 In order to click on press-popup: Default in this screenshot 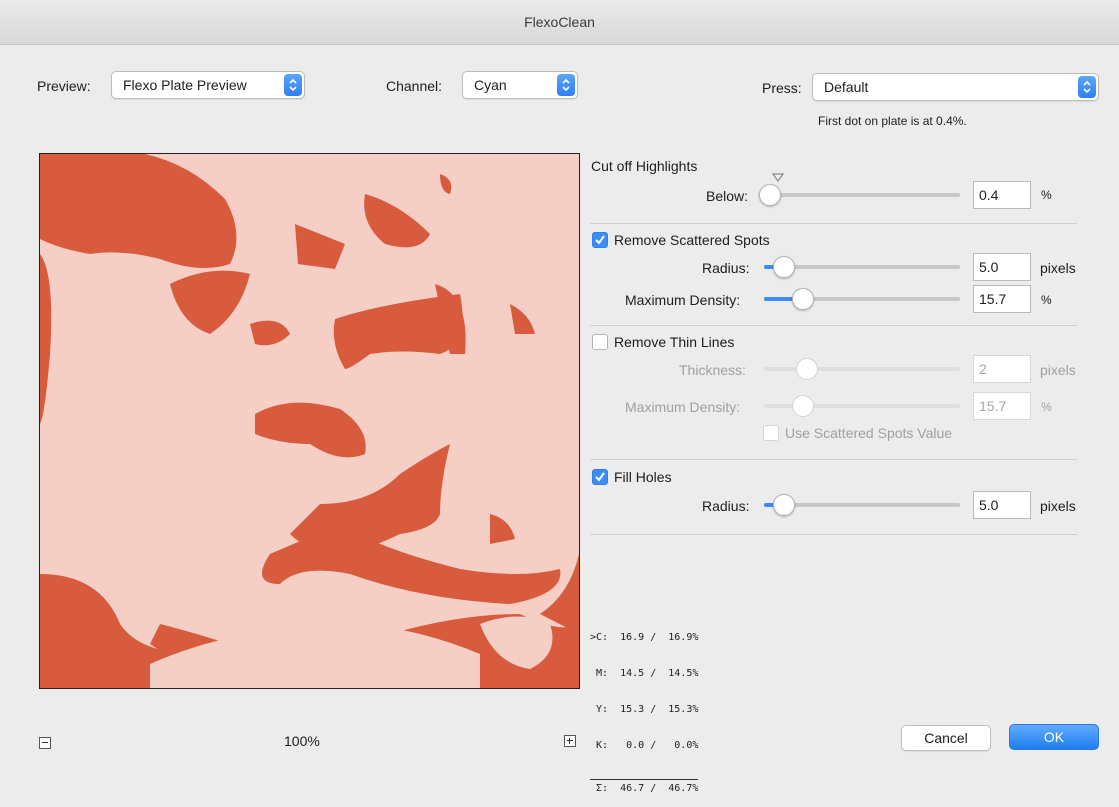, I will do `click(955, 87)`.